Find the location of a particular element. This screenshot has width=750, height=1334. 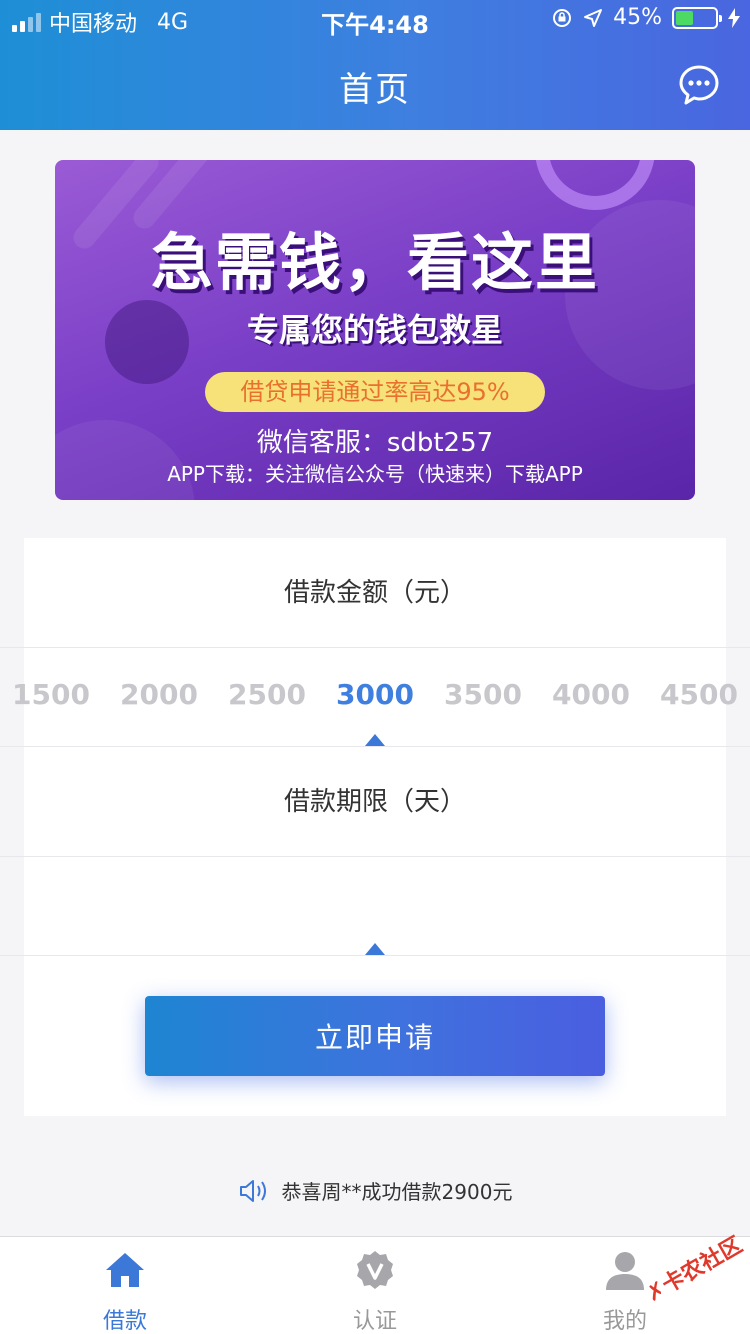

tab-loan: 借款 is located at coordinates (125, 1285).